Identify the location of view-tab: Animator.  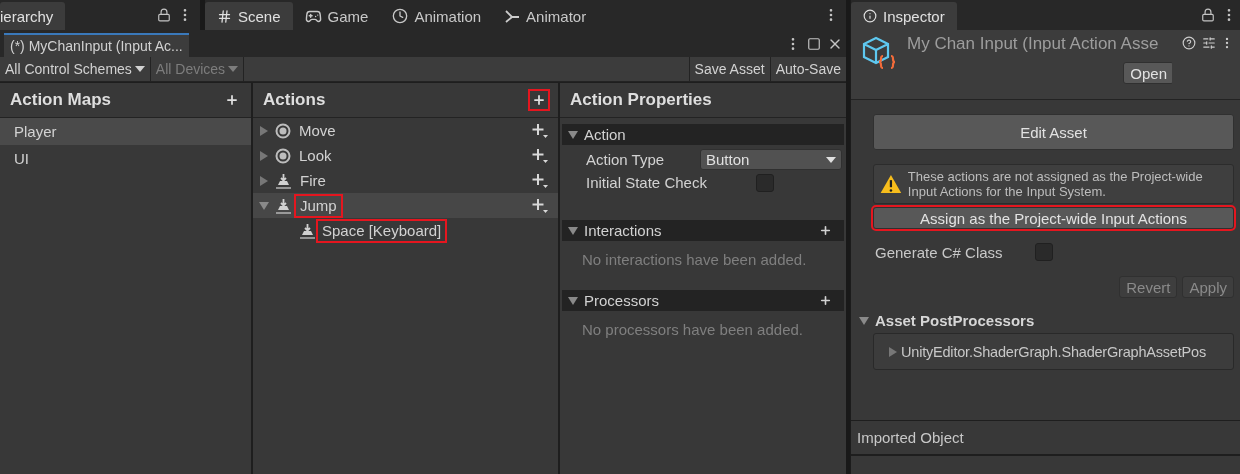
(546, 16).